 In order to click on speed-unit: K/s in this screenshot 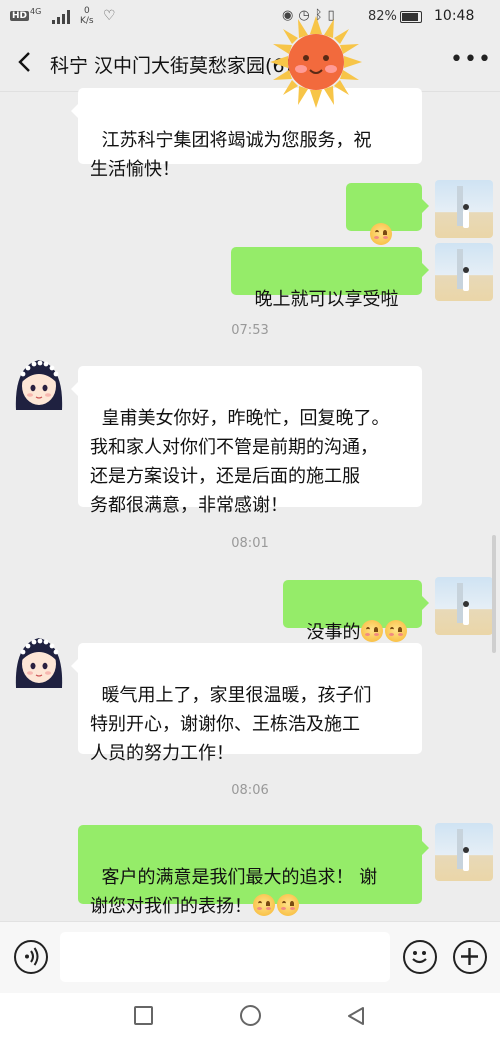, I will do `click(87, 21)`.